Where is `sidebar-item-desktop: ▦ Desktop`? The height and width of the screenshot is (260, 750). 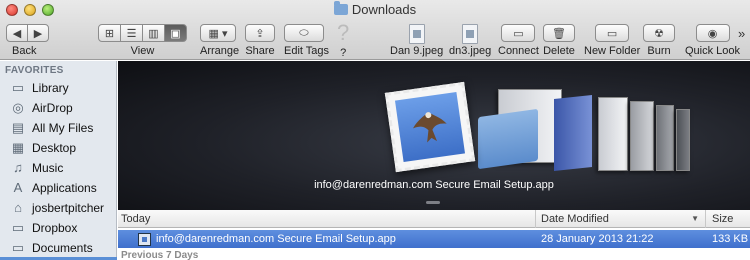
sidebar-item-desktop: ▦ Desktop is located at coordinates (58, 148).